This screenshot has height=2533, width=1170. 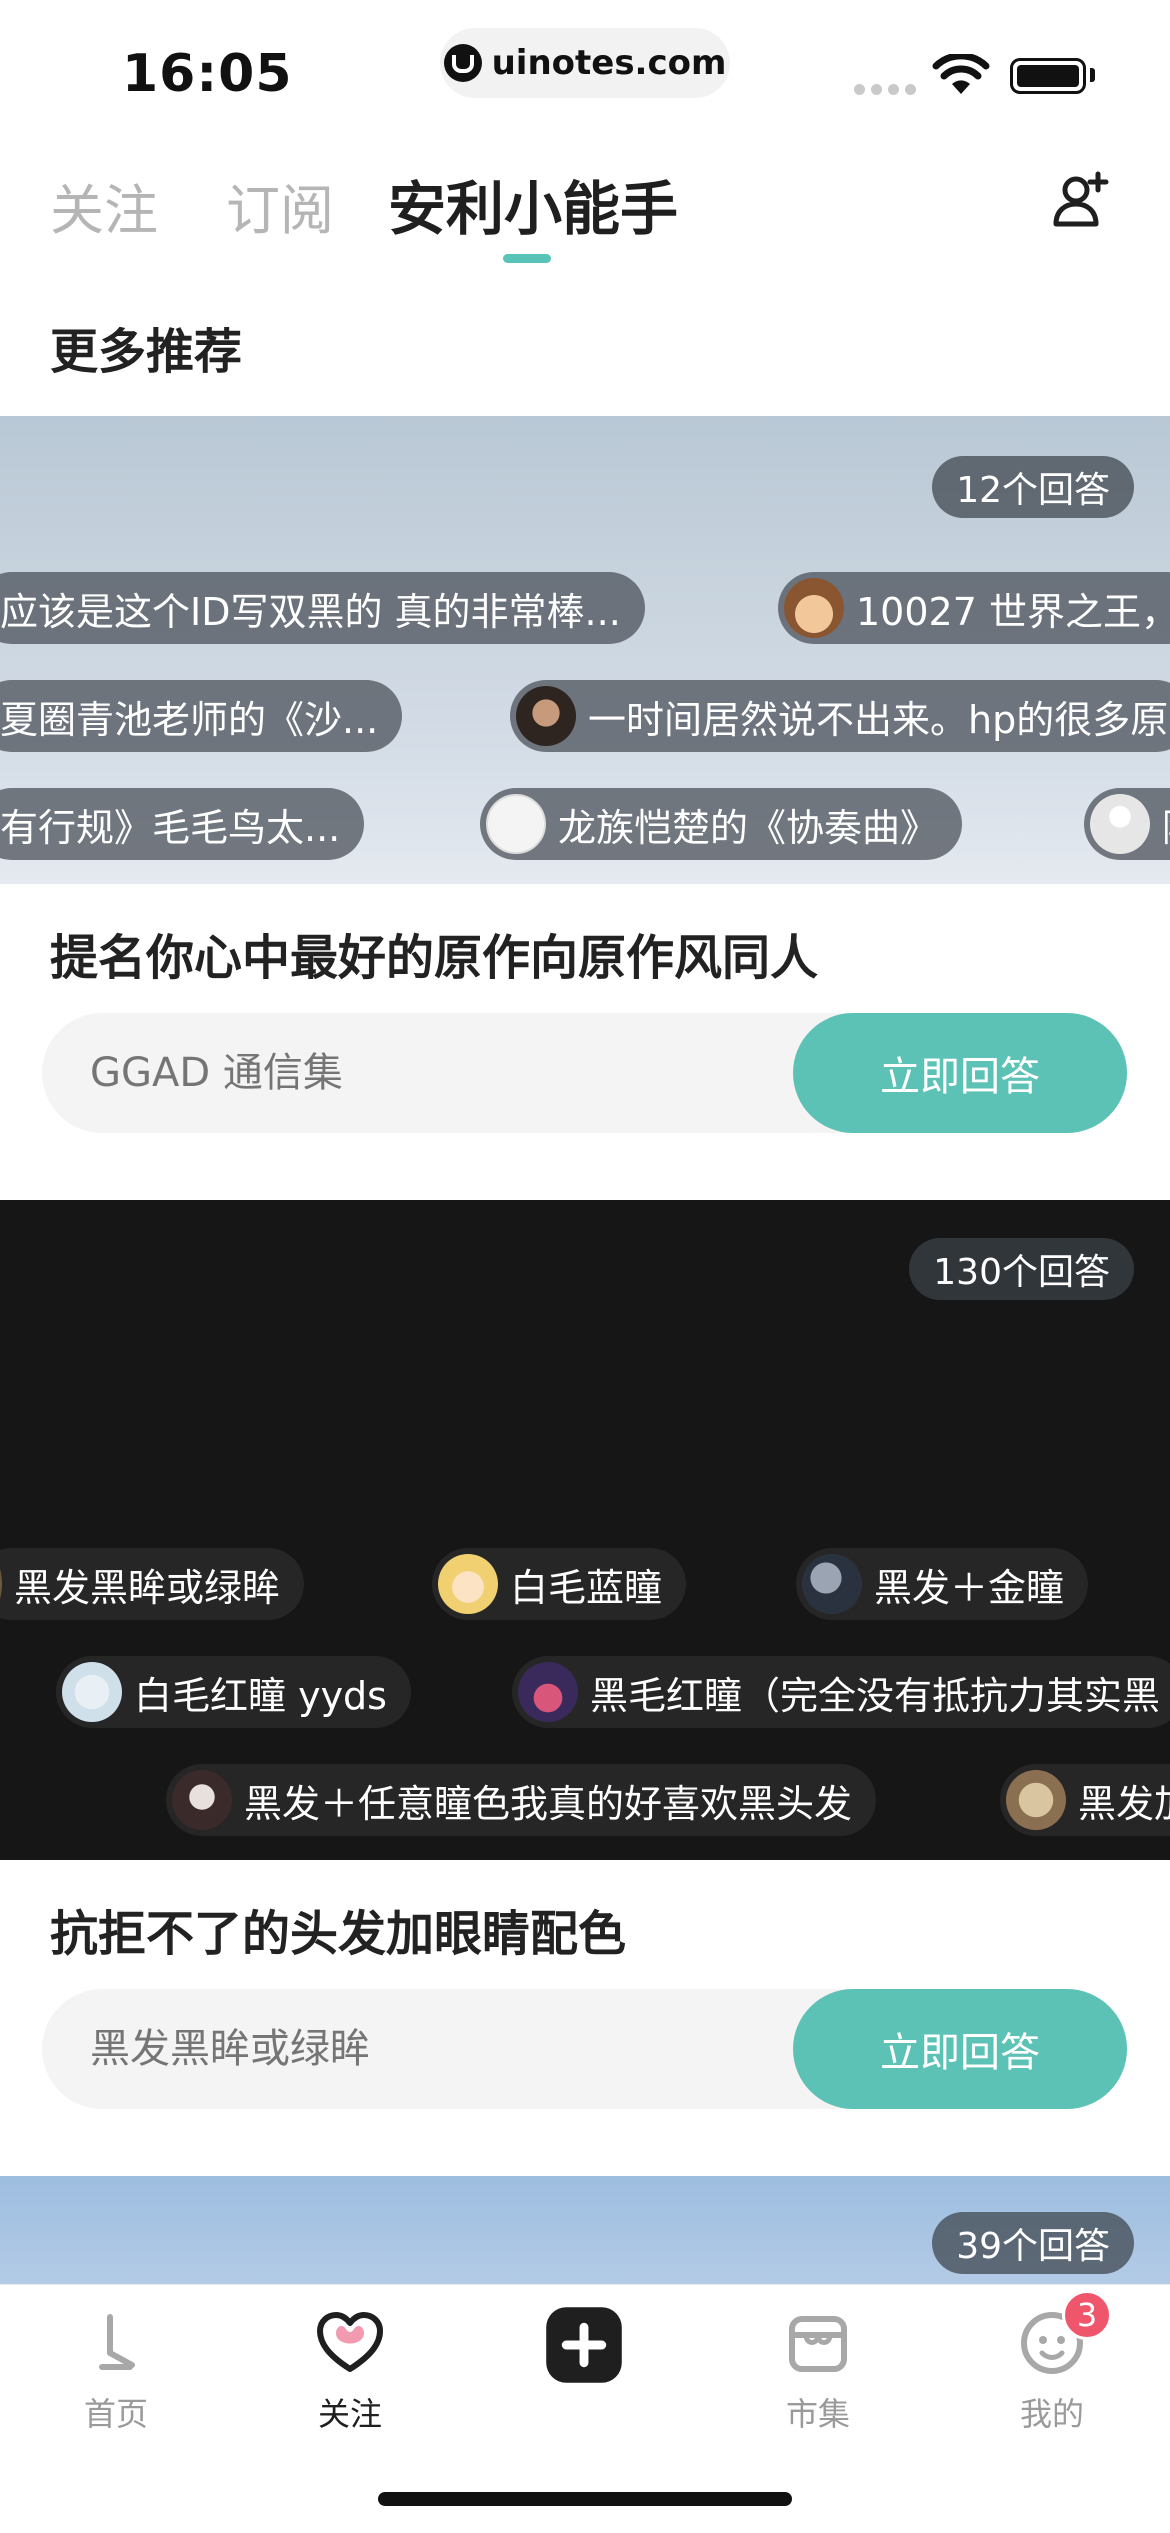 I want to click on notification-badge: 3, so click(x=1087, y=2315).